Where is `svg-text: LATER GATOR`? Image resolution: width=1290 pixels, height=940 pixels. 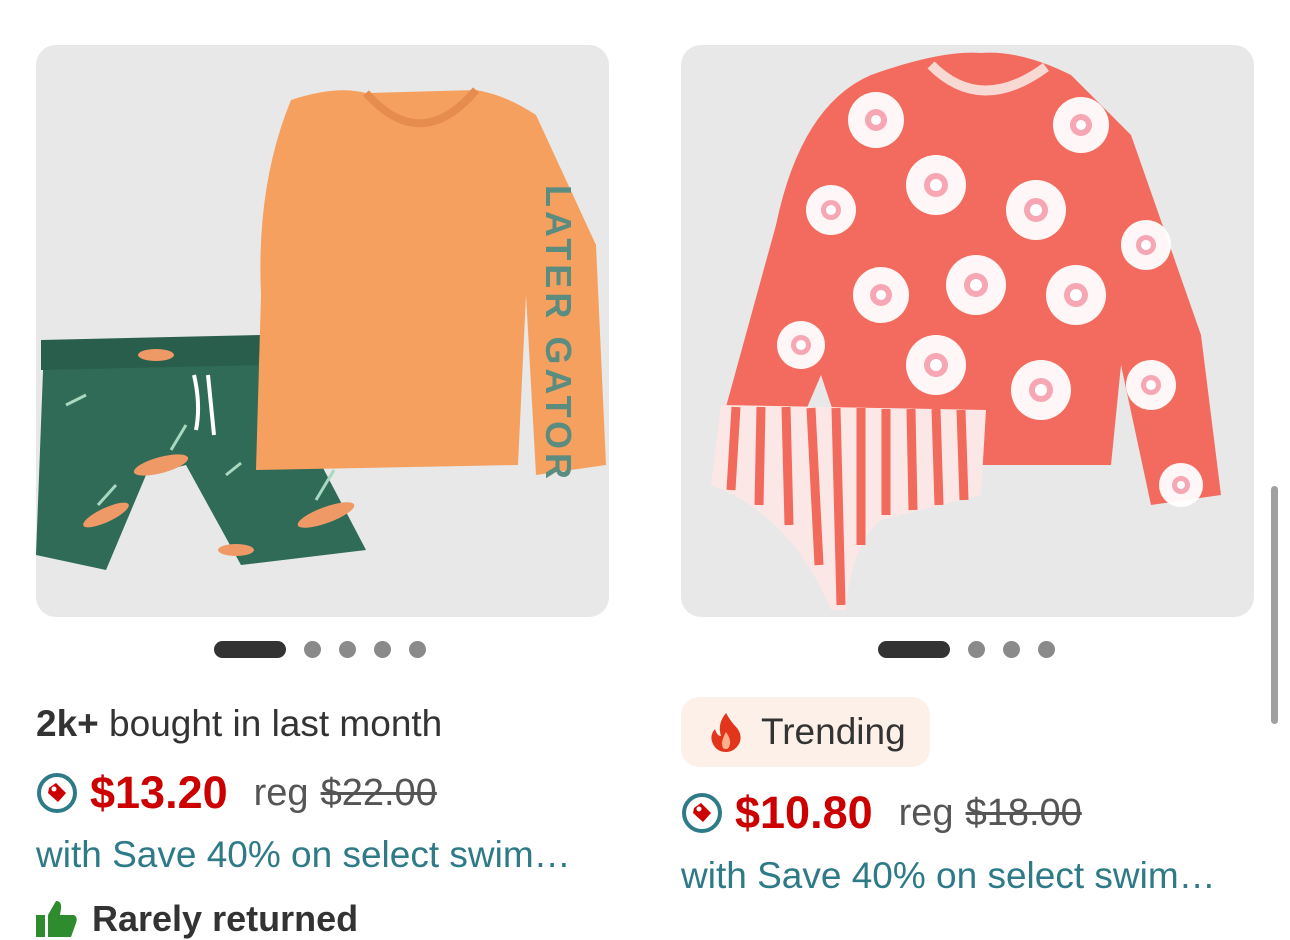
svg-text: LATER GATOR is located at coordinates (558, 334).